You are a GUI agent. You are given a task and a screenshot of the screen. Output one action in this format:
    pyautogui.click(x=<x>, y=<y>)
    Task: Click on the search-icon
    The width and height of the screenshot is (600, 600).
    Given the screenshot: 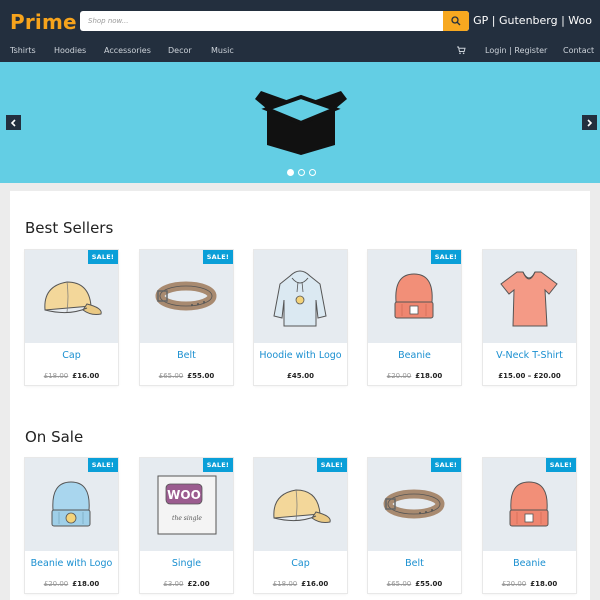 What is the action you would take?
    pyautogui.click(x=456, y=21)
    